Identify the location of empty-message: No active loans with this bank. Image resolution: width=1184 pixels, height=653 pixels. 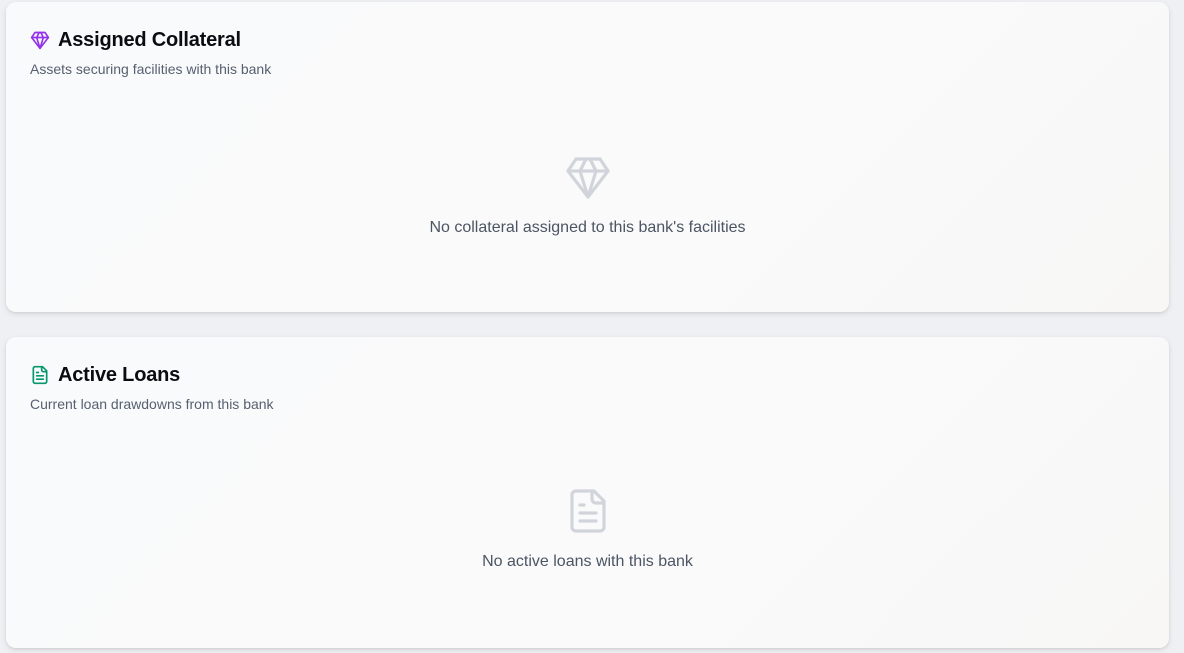
(587, 561).